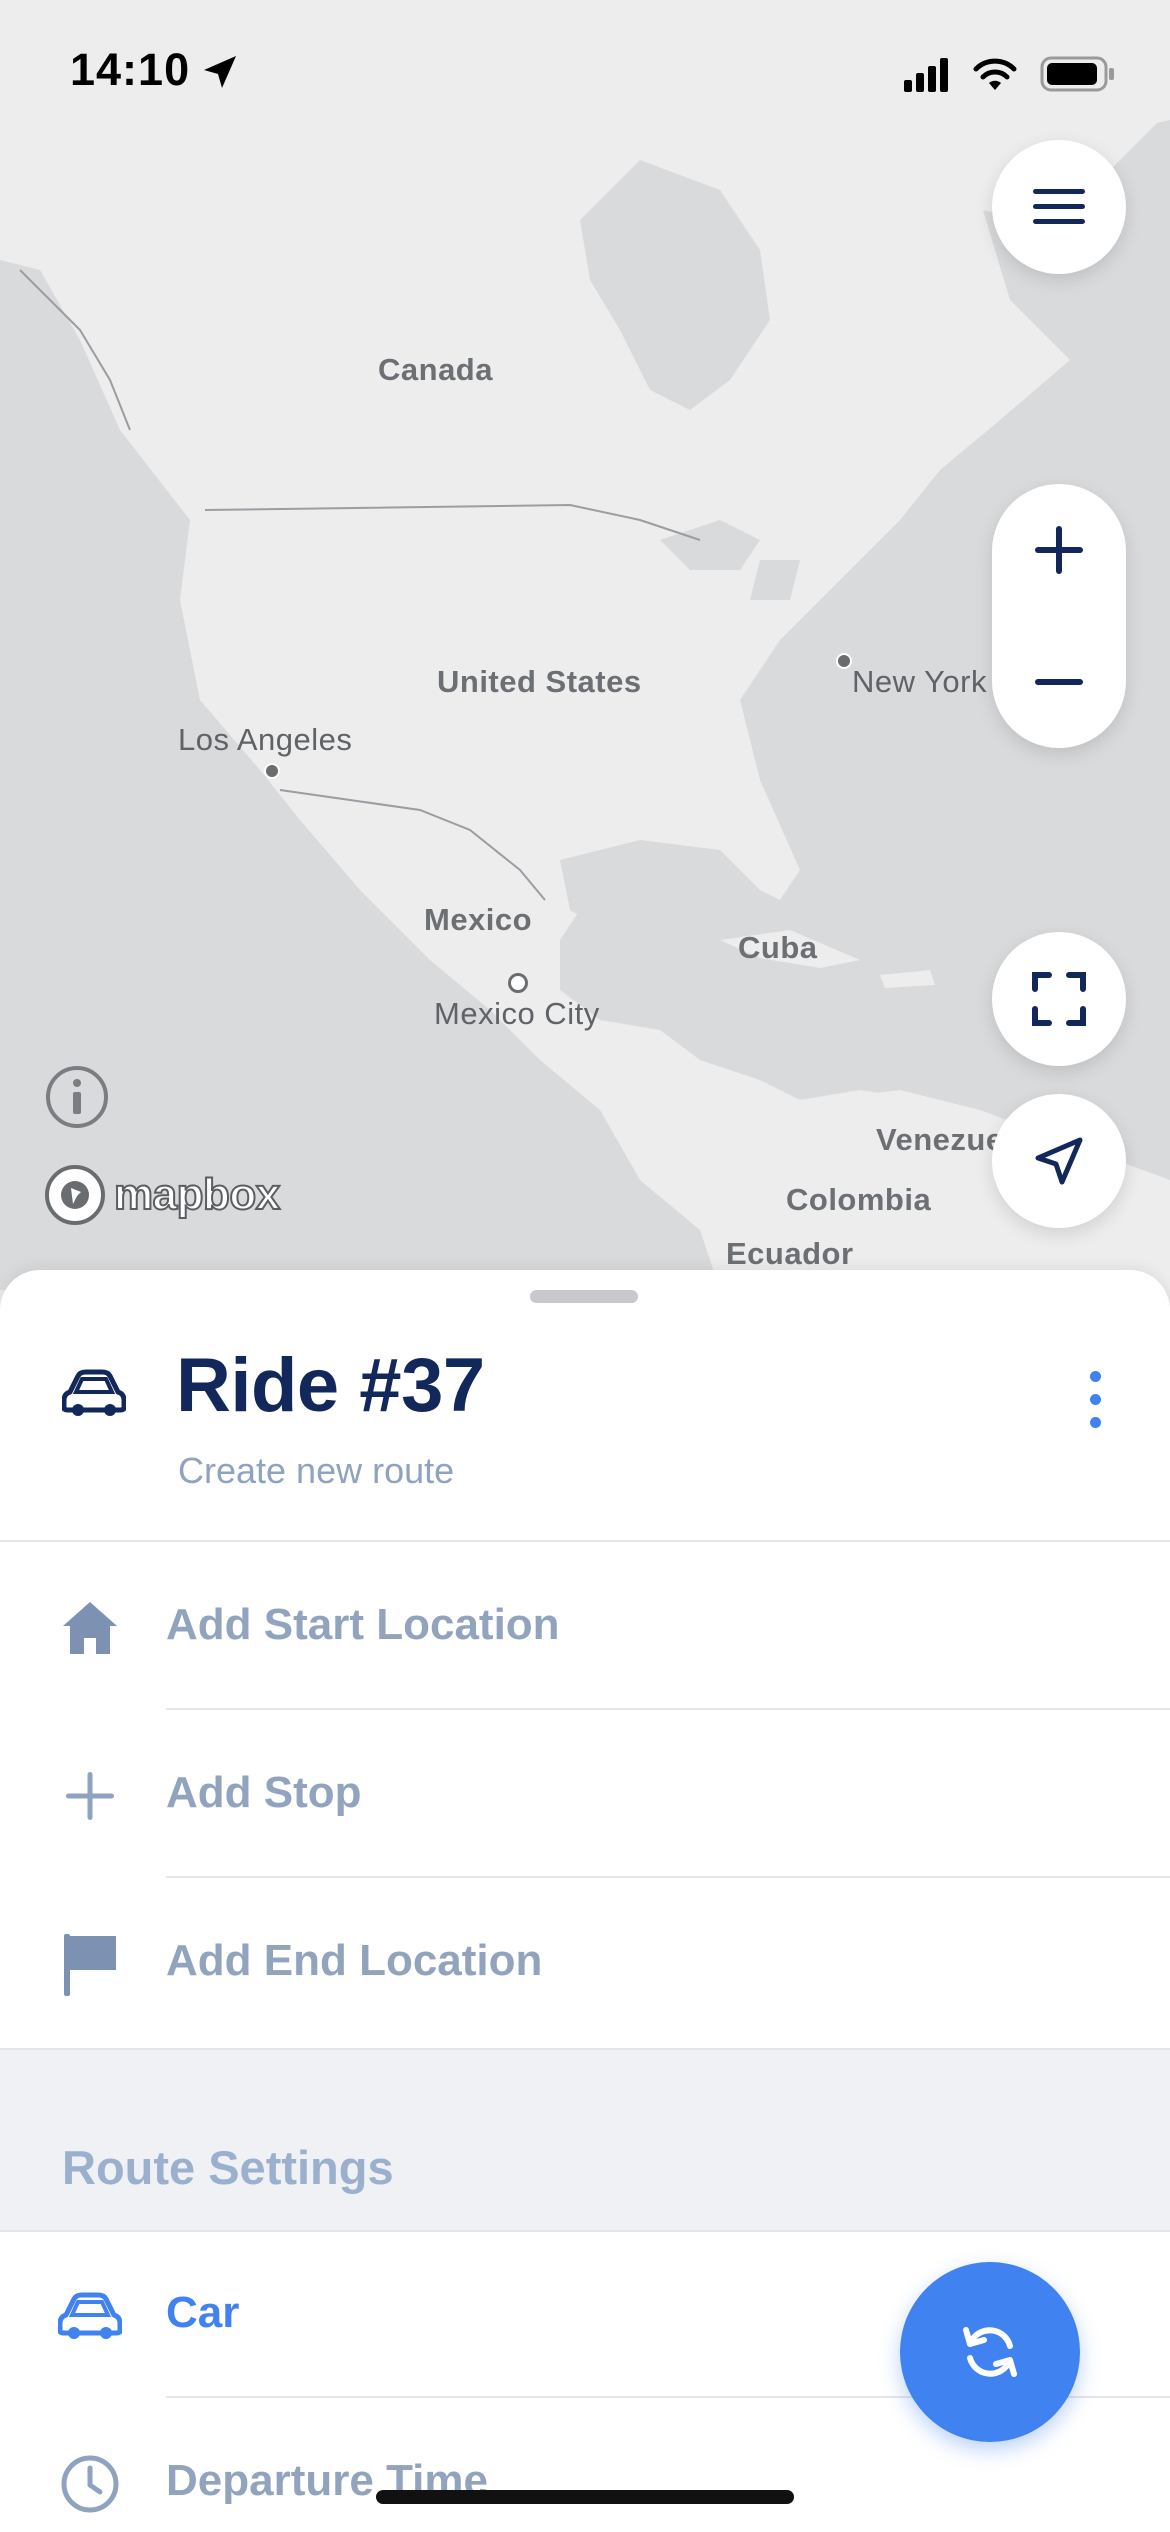 This screenshot has height=2532, width=1170. I want to click on cellular-signal-icon, so click(926, 75).